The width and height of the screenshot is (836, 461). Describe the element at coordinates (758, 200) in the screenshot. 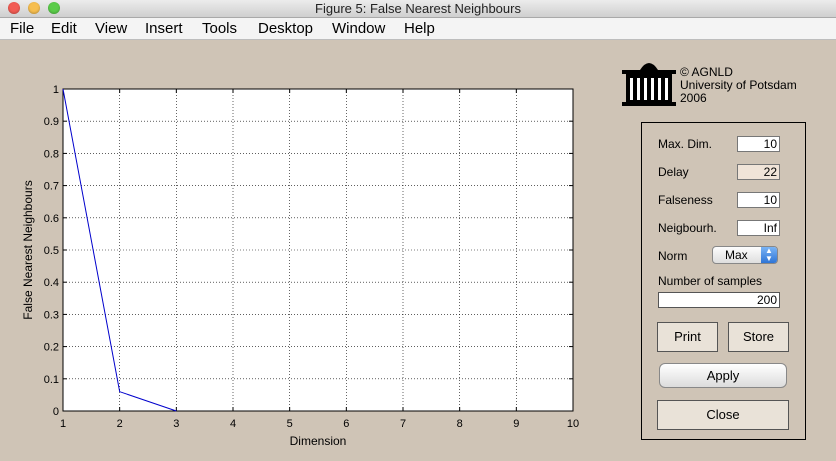

I see `falseness-input: 10` at that location.